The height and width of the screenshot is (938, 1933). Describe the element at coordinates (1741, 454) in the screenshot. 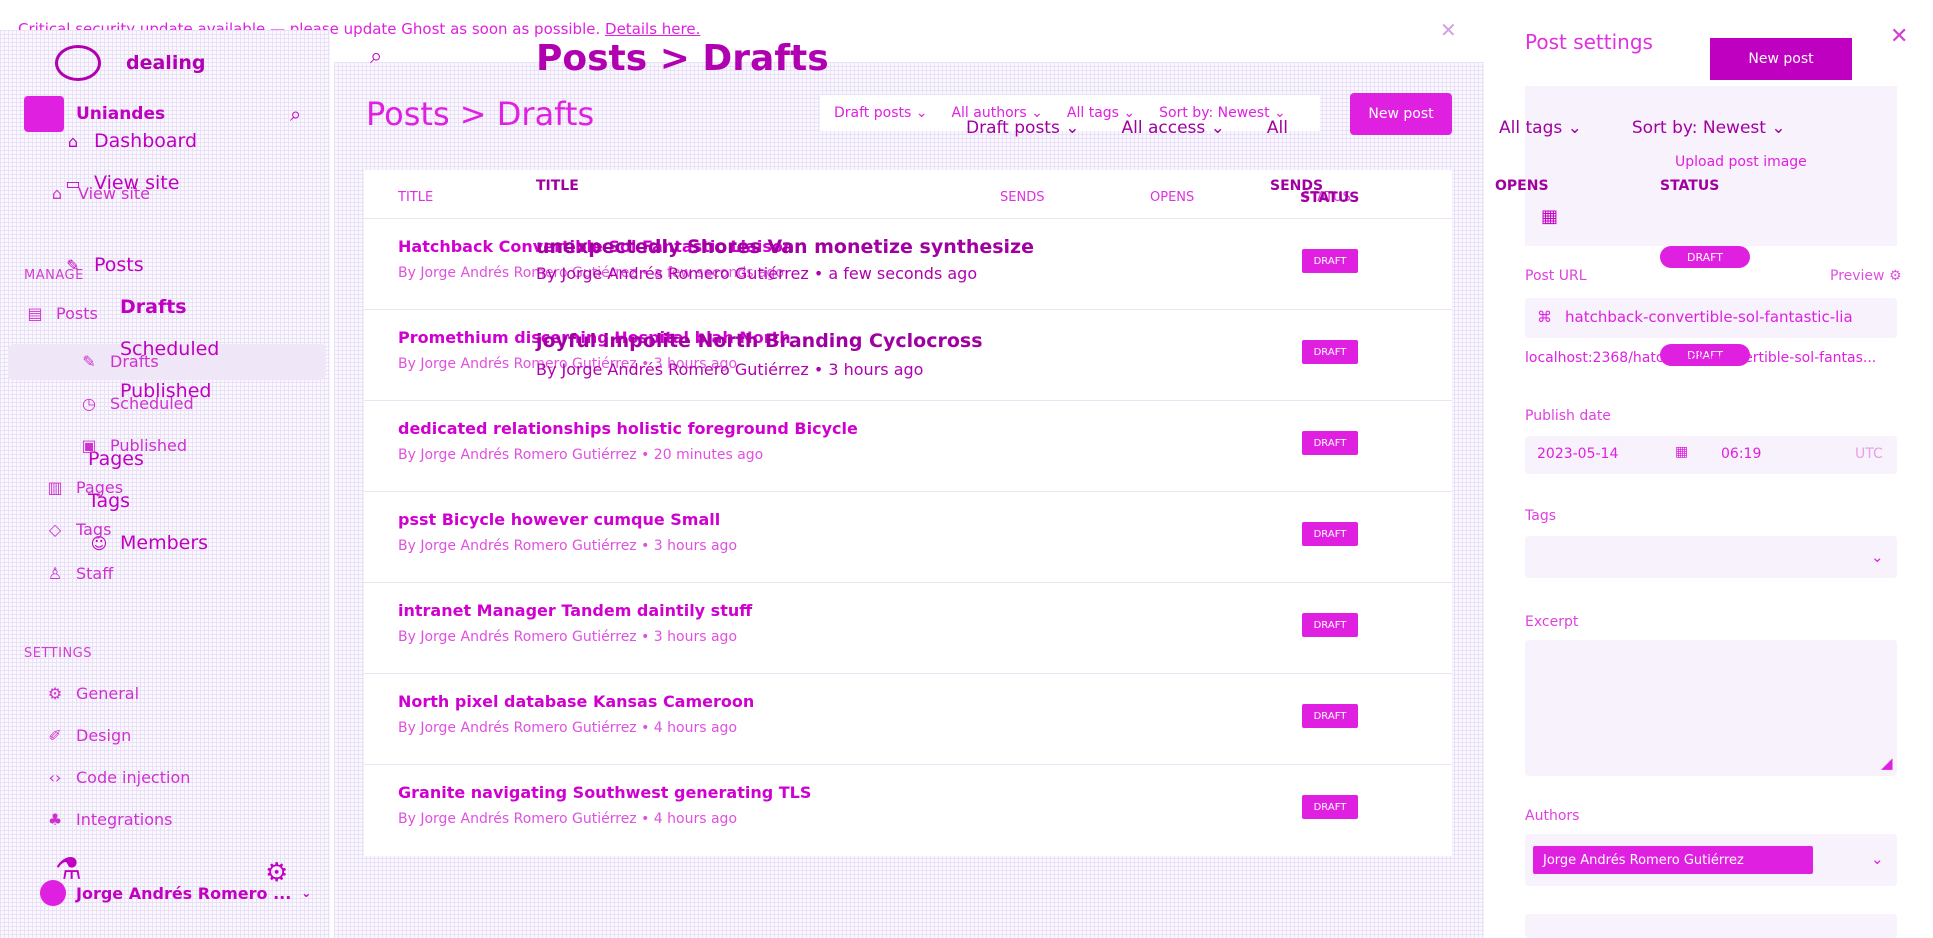

I see `publish-time-input: 06:19` at that location.